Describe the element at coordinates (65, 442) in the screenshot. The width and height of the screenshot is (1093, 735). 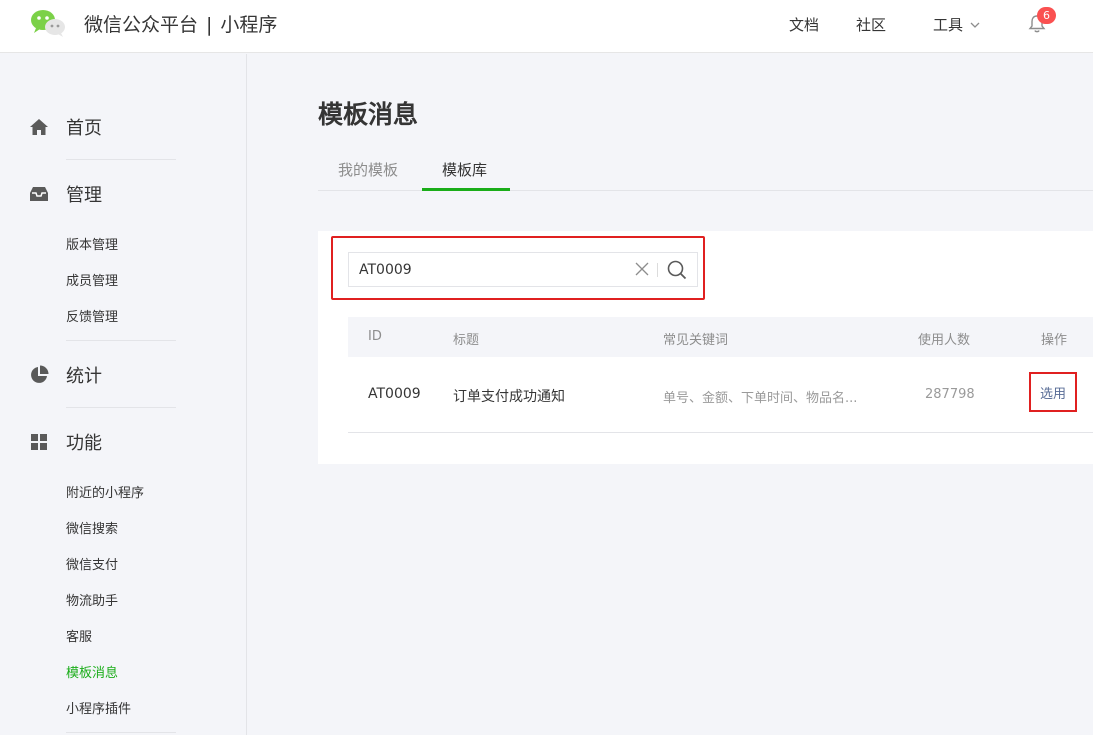
I see `sidebar-item-features: 功能` at that location.